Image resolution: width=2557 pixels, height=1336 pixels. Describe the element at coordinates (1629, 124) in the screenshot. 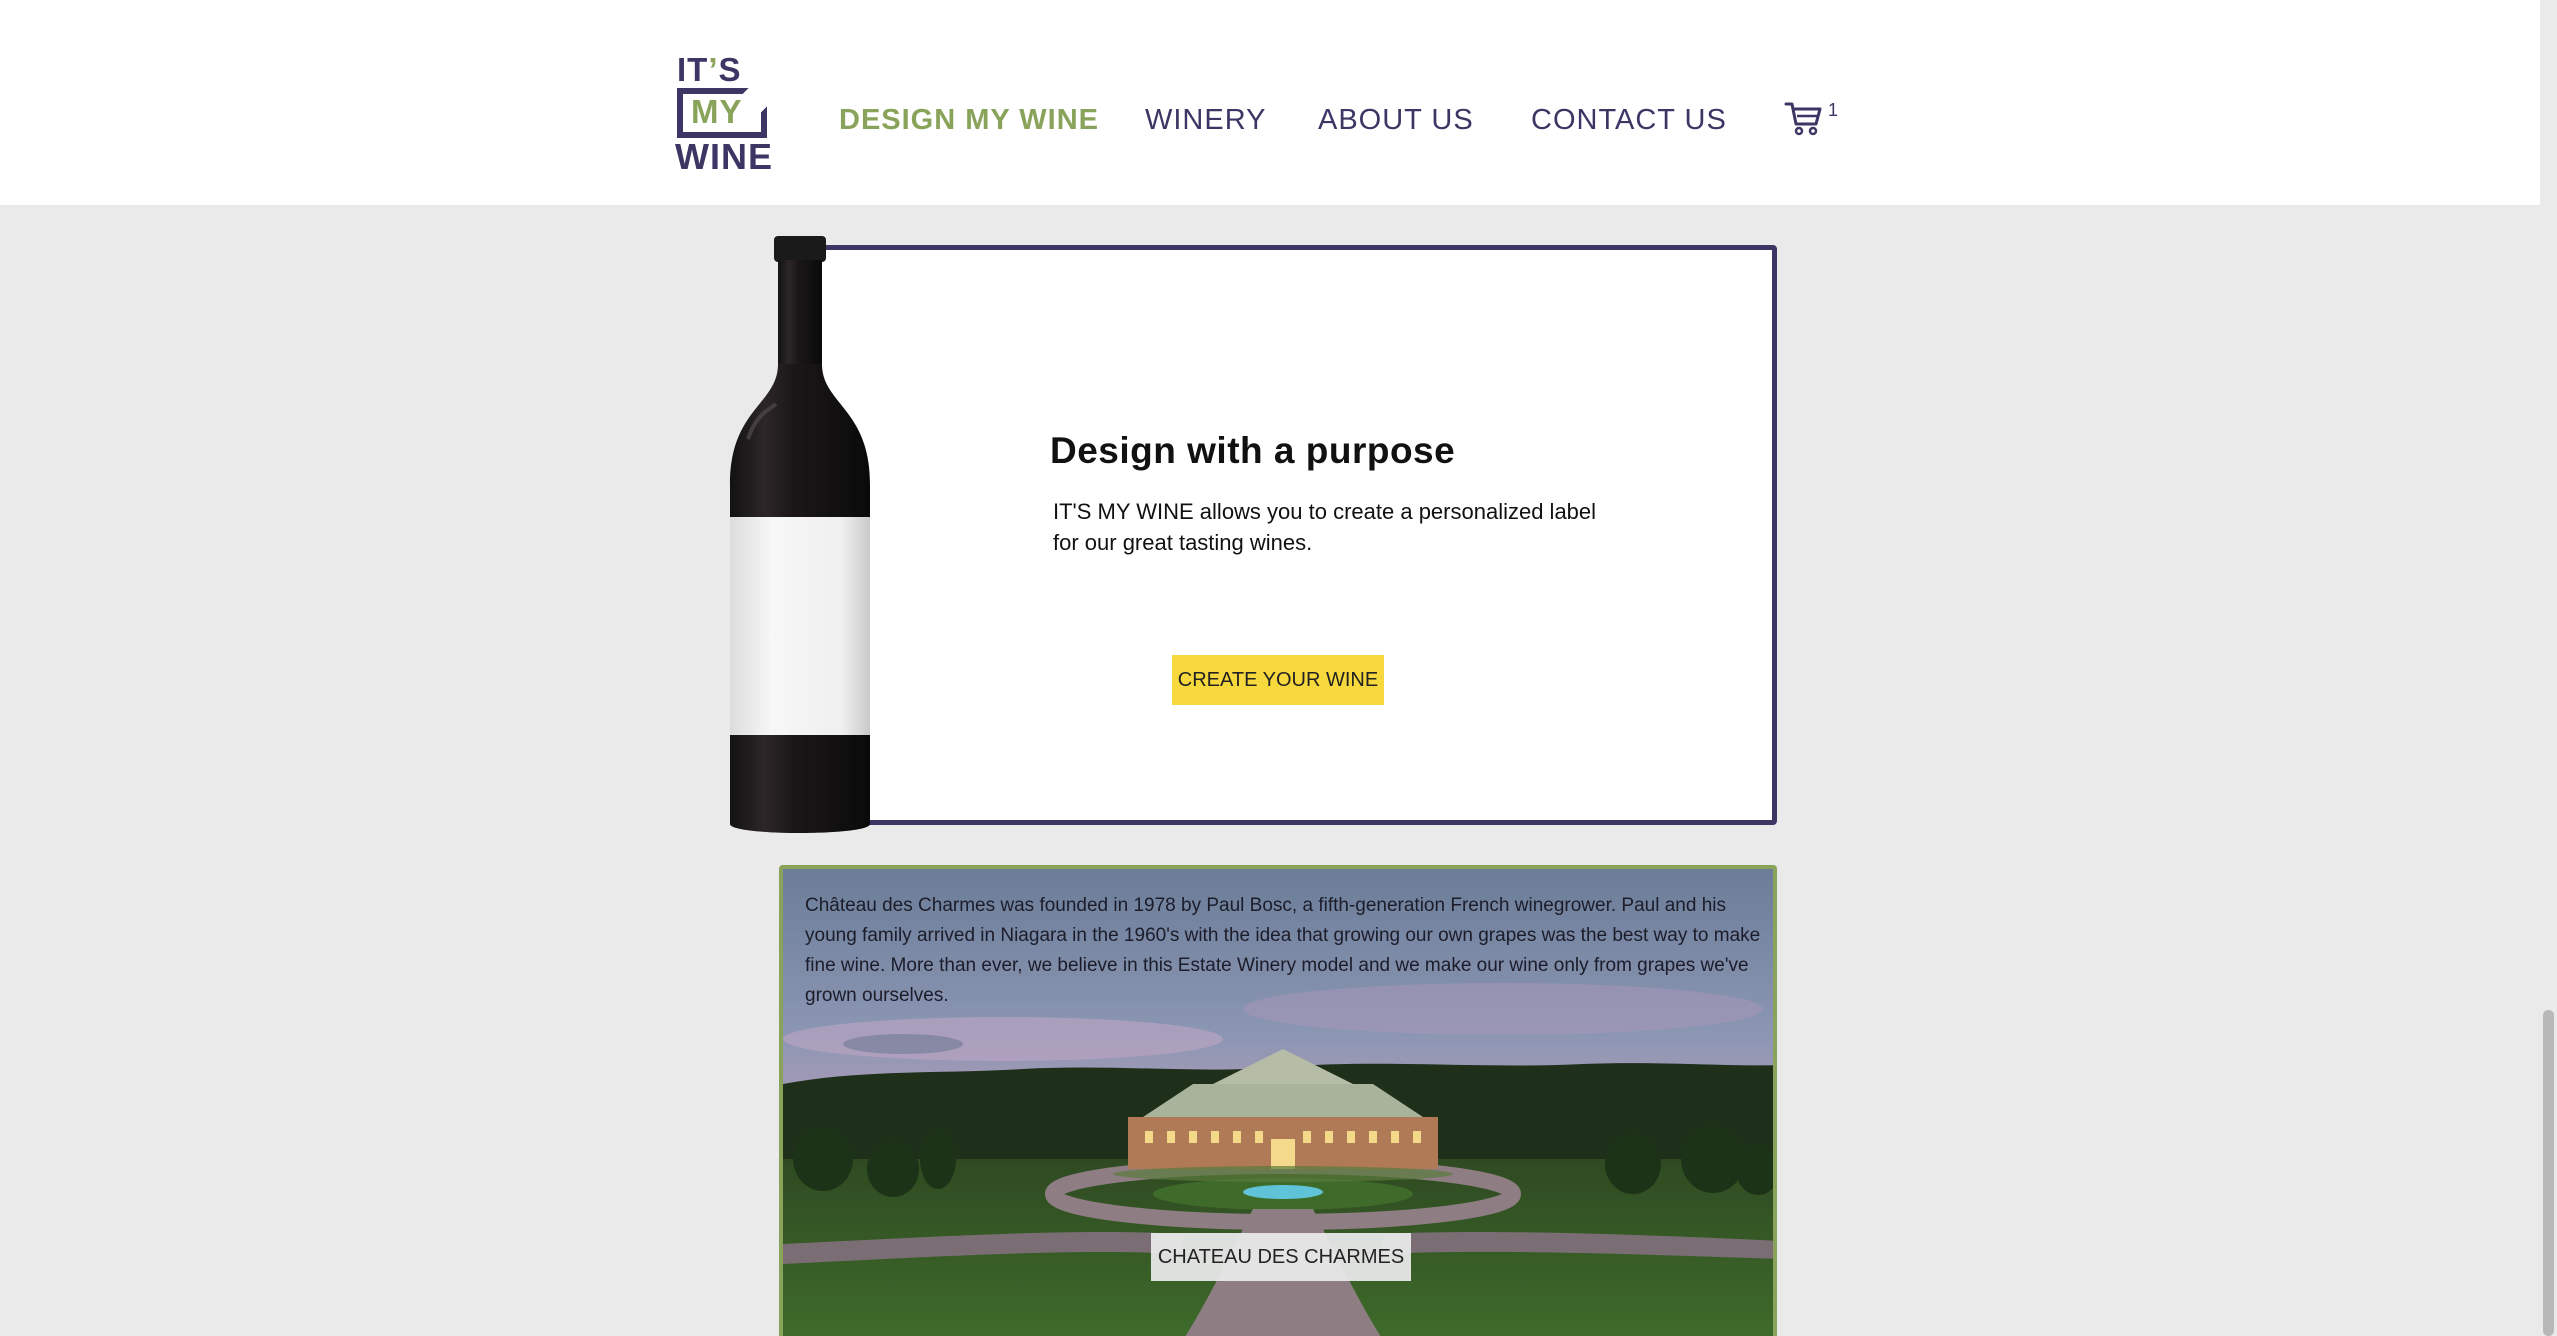

I see `nav-contact-us: CONTACT US` at that location.